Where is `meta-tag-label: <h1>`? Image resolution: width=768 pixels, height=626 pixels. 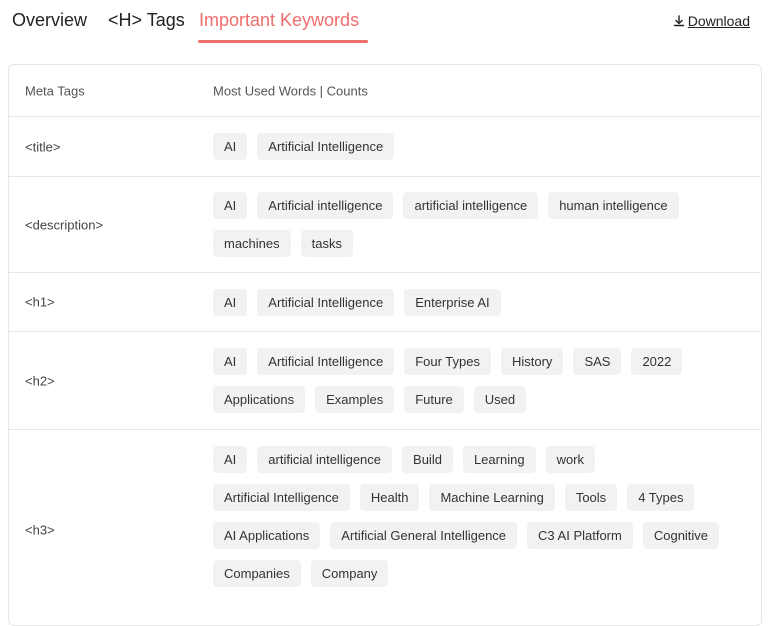
meta-tag-label: <h1> is located at coordinates (40, 302).